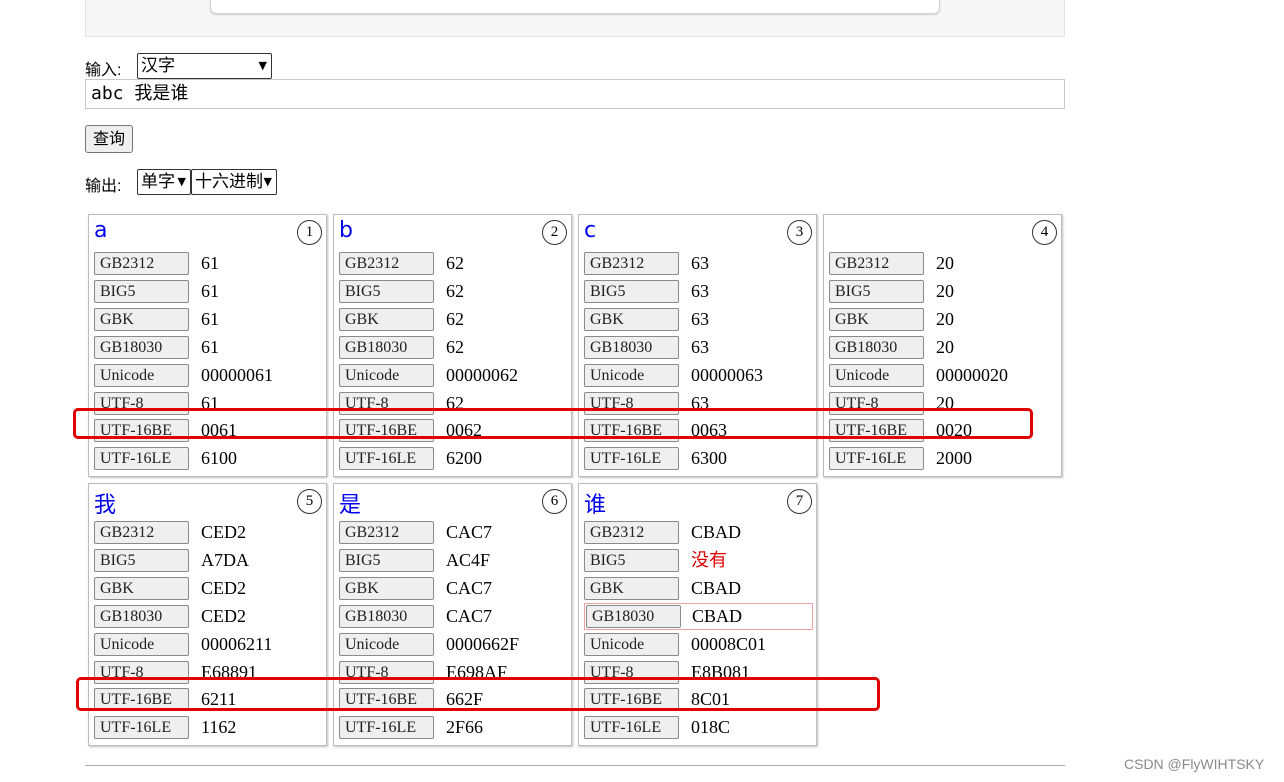 The height and width of the screenshot is (782, 1284). Describe the element at coordinates (595, 503) in the screenshot. I see `card-character-link: 谁` at that location.